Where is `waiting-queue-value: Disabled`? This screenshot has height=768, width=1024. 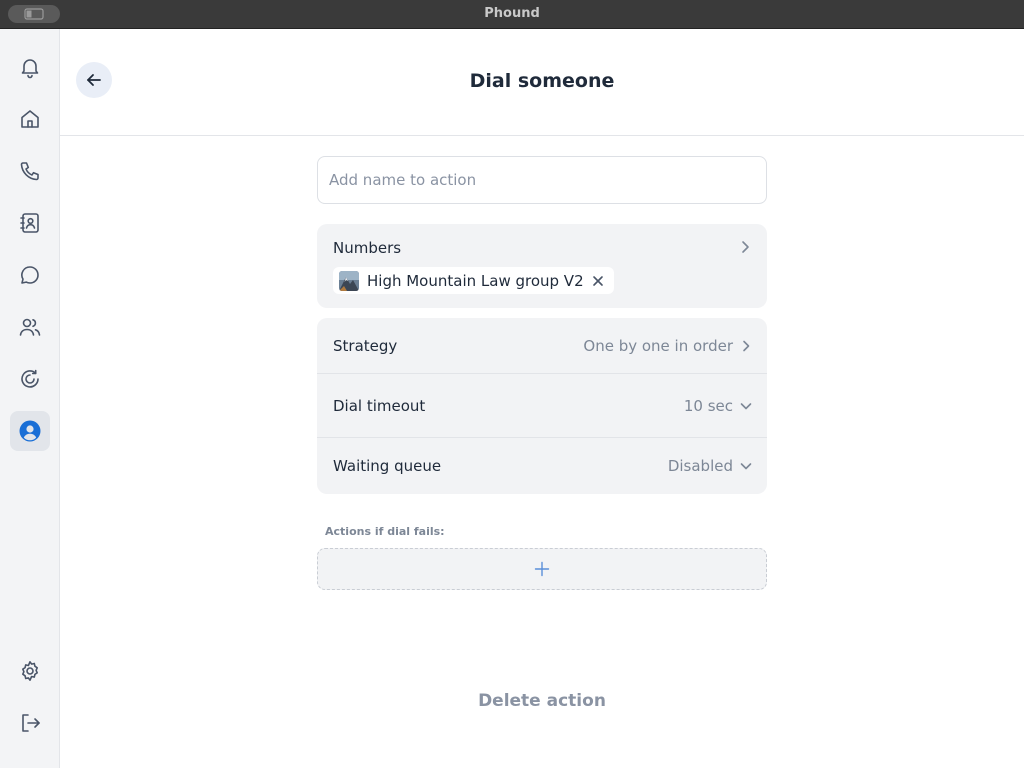
waiting-queue-value: Disabled is located at coordinates (700, 466).